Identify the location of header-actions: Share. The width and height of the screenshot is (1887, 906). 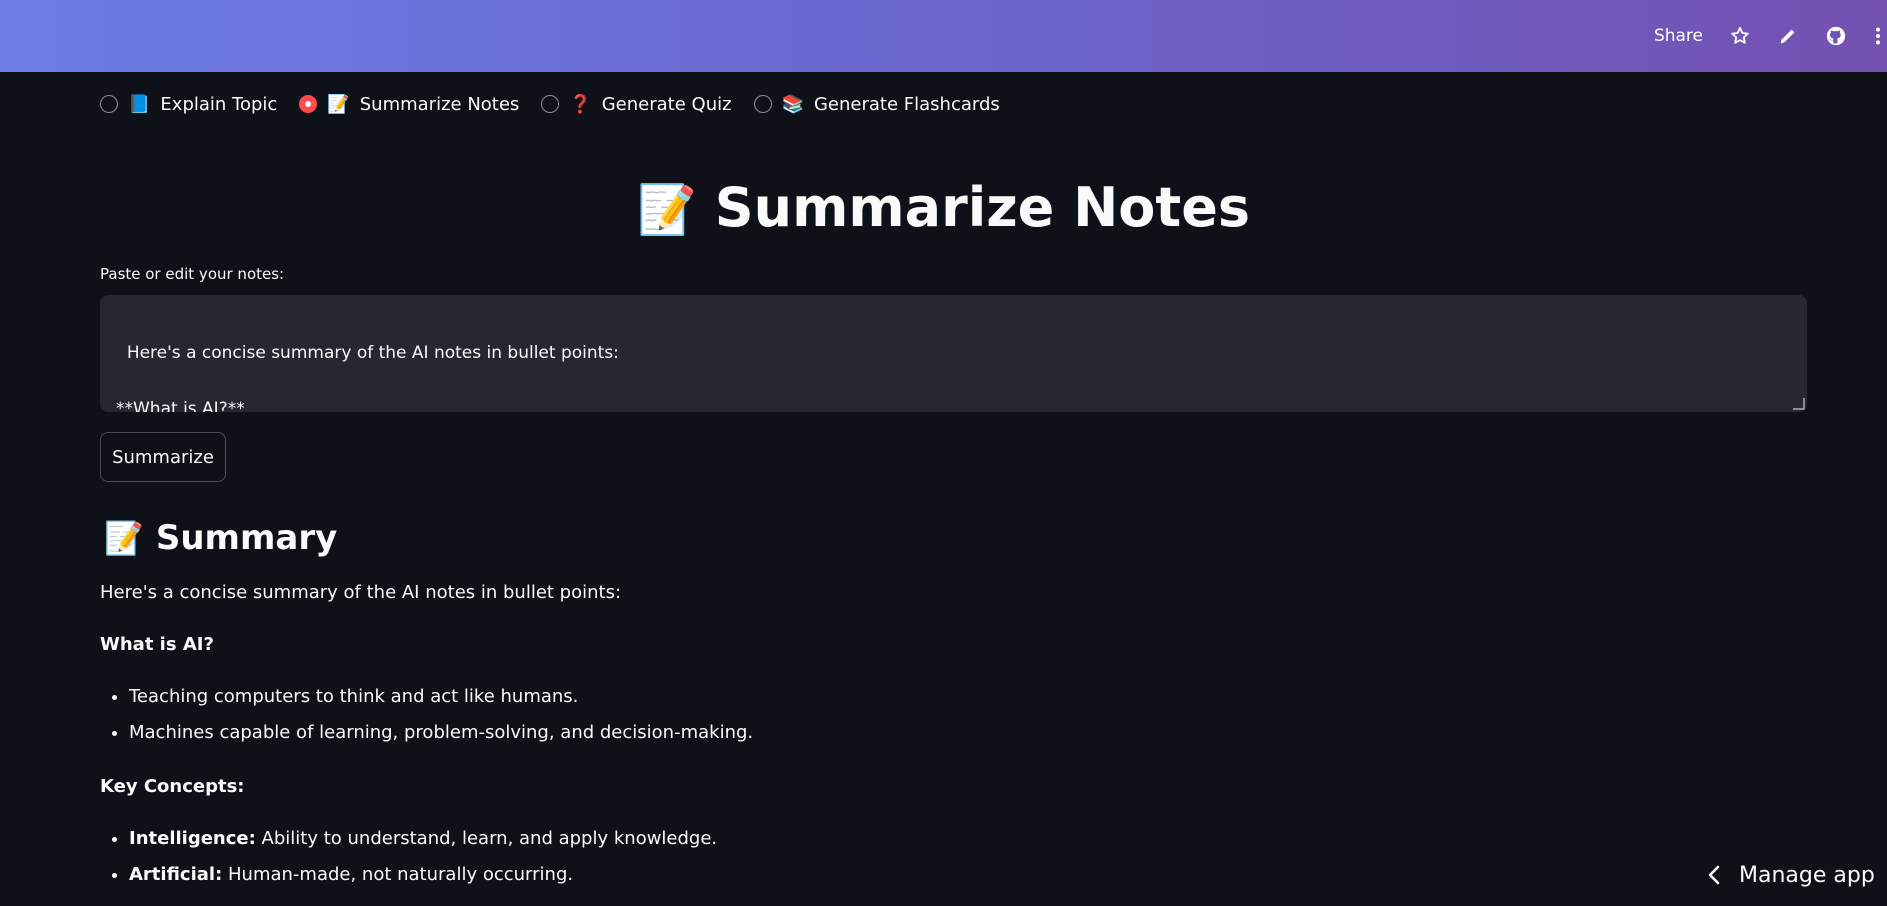
(1770, 36).